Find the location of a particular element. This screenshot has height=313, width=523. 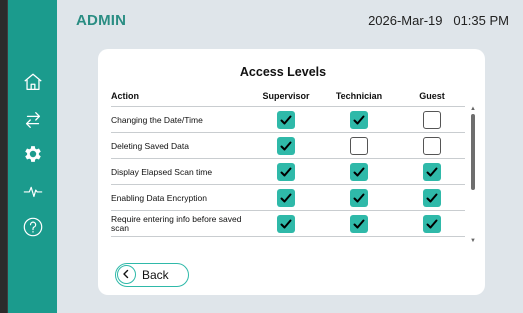

back-label: Back is located at coordinates (155, 275).